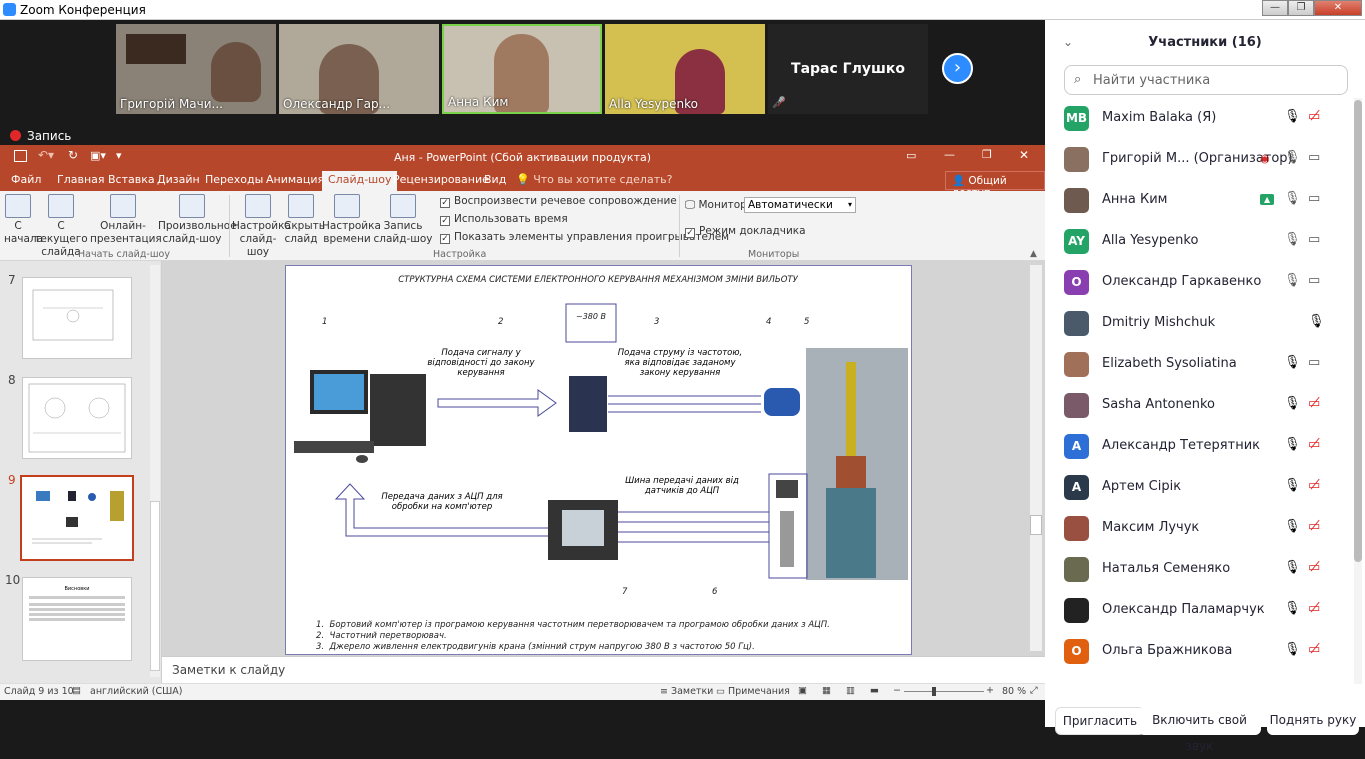 The image size is (1365, 759). What do you see at coordinates (1034, 690) in the screenshot?
I see `fit-window-icon: ⤢` at bounding box center [1034, 690].